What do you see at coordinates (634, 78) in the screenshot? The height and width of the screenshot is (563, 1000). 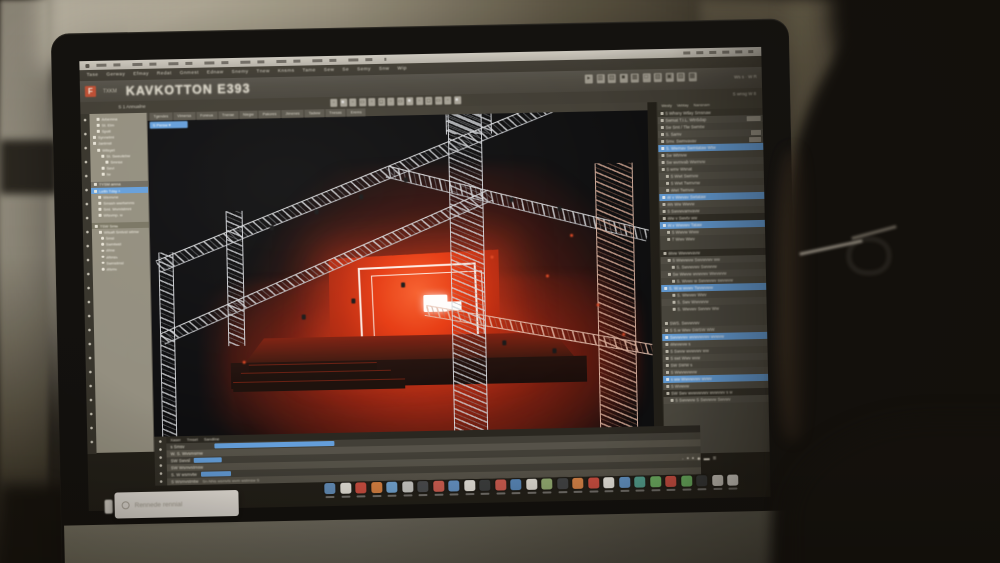 I see `toolbar-icon: ▦` at bounding box center [634, 78].